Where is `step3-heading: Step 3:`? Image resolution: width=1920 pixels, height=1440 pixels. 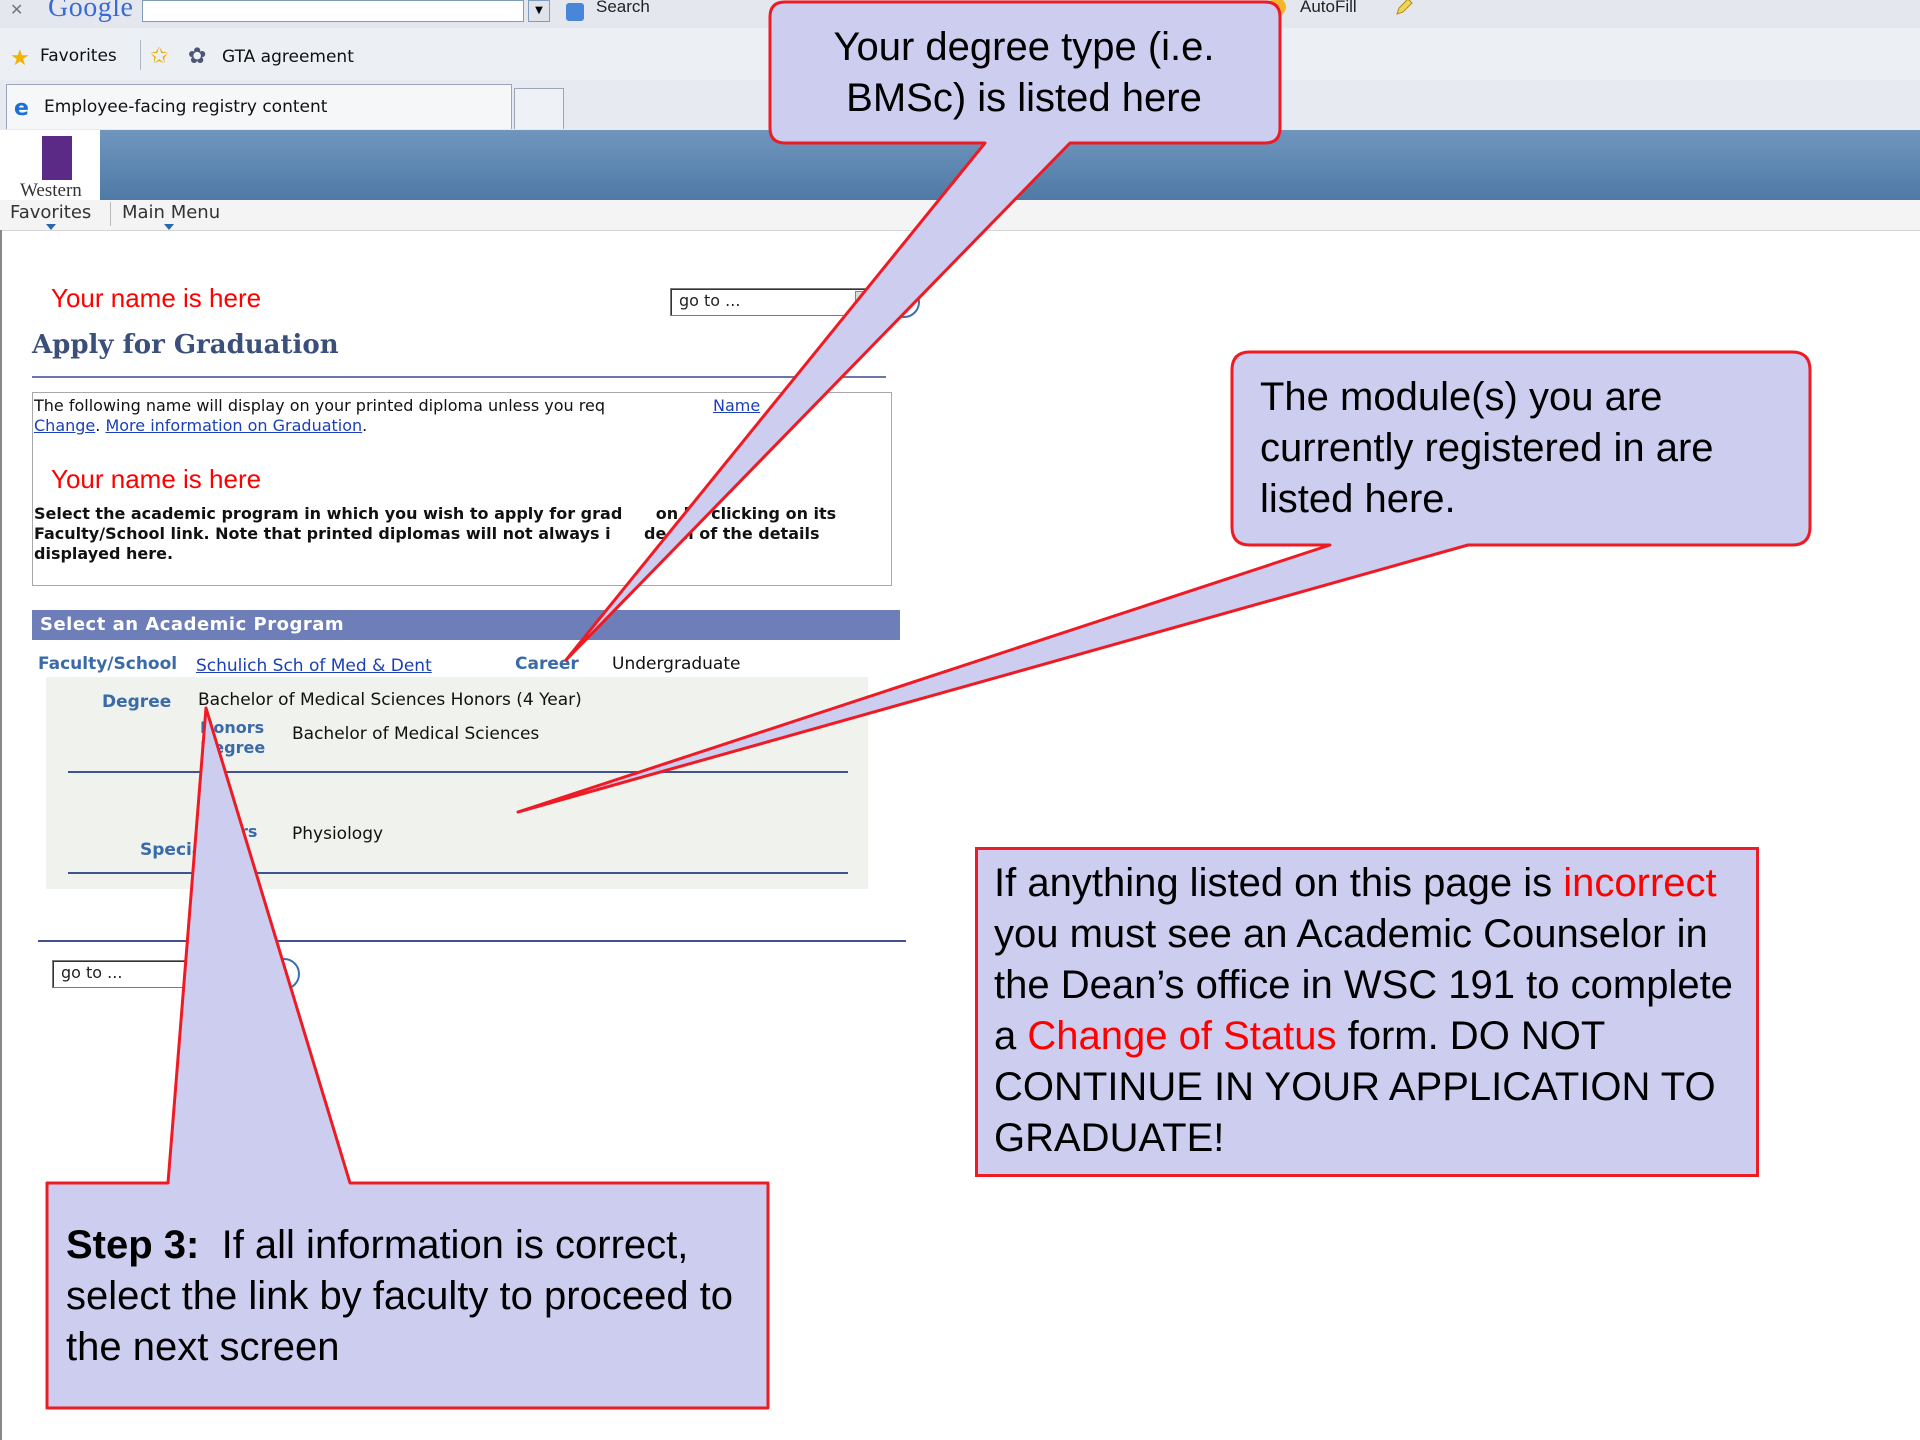 step3-heading: Step 3: is located at coordinates (133, 1245).